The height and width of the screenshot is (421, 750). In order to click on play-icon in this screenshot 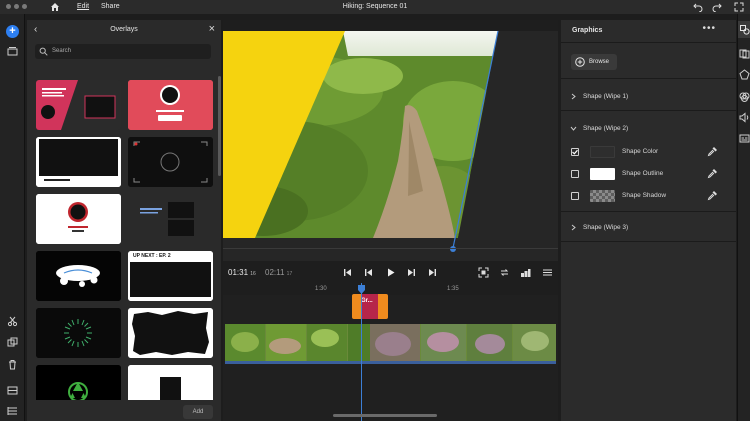, I will do `click(390, 272)`.